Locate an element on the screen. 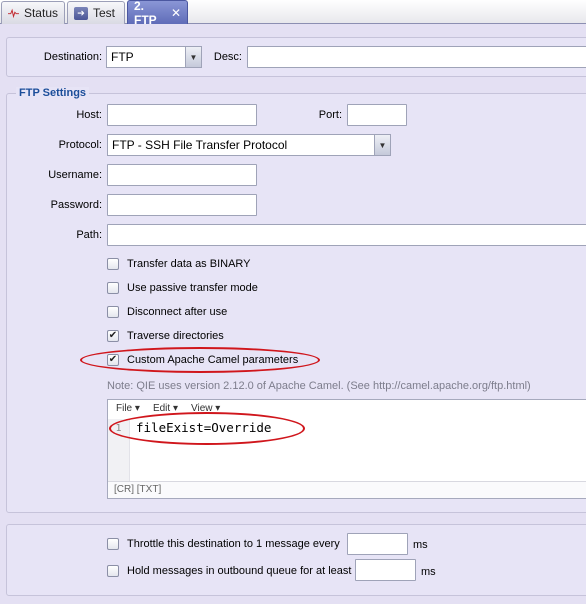  line-number-gutter: 1 is located at coordinates (119, 450).